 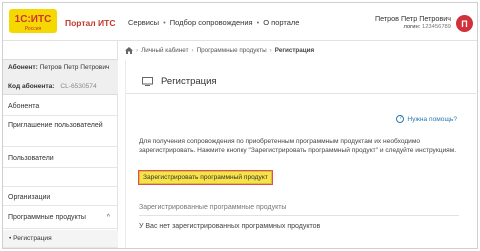 What do you see at coordinates (60, 239) in the screenshot?
I see `sidebar-item-registration: • Регистрация` at bounding box center [60, 239].